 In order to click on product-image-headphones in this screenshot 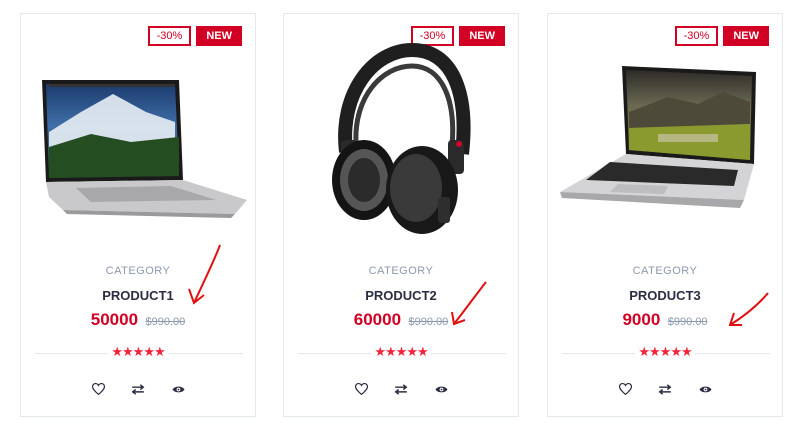, I will do `click(402, 142)`.